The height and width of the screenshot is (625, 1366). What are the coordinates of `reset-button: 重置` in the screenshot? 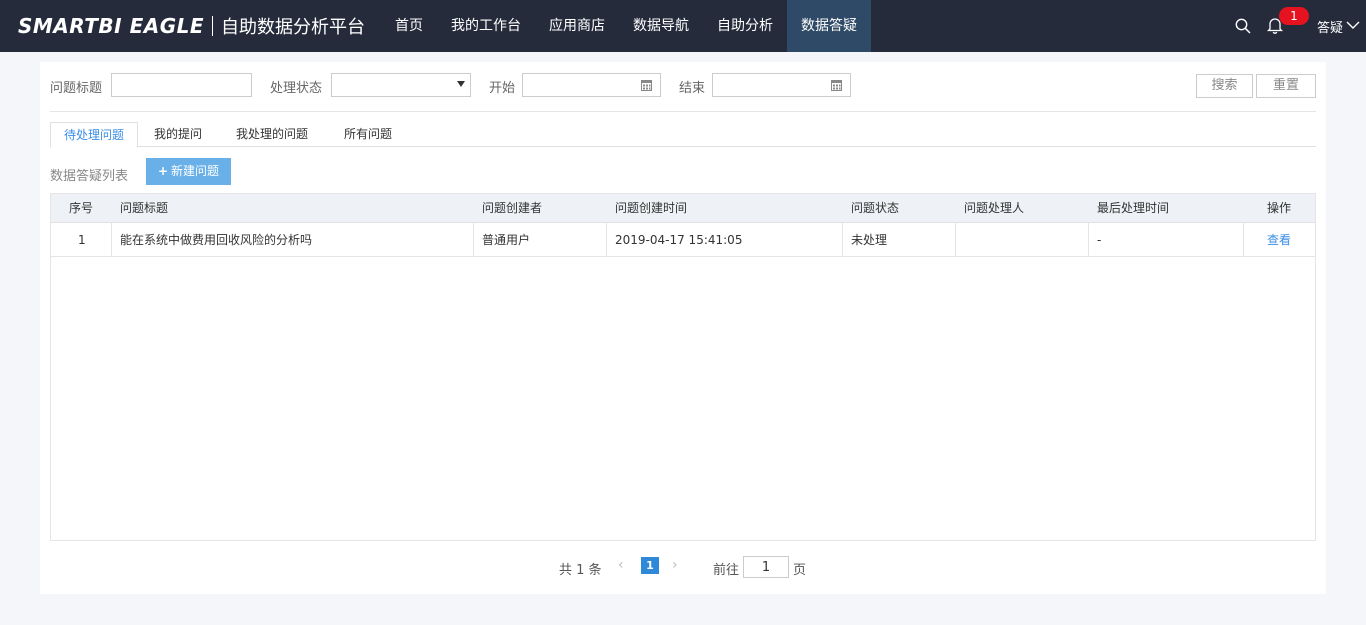 It's located at (1286, 86).